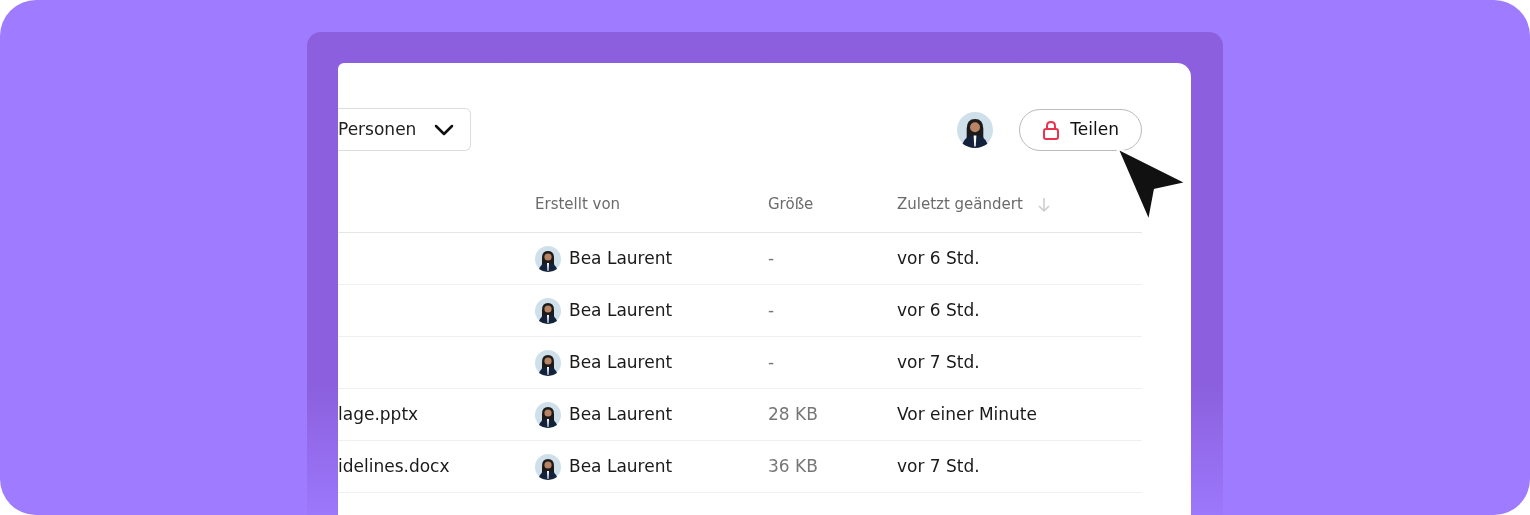 The height and width of the screenshot is (515, 1530). Describe the element at coordinates (378, 413) in the screenshot. I see `table-cell: lage.pptx` at that location.